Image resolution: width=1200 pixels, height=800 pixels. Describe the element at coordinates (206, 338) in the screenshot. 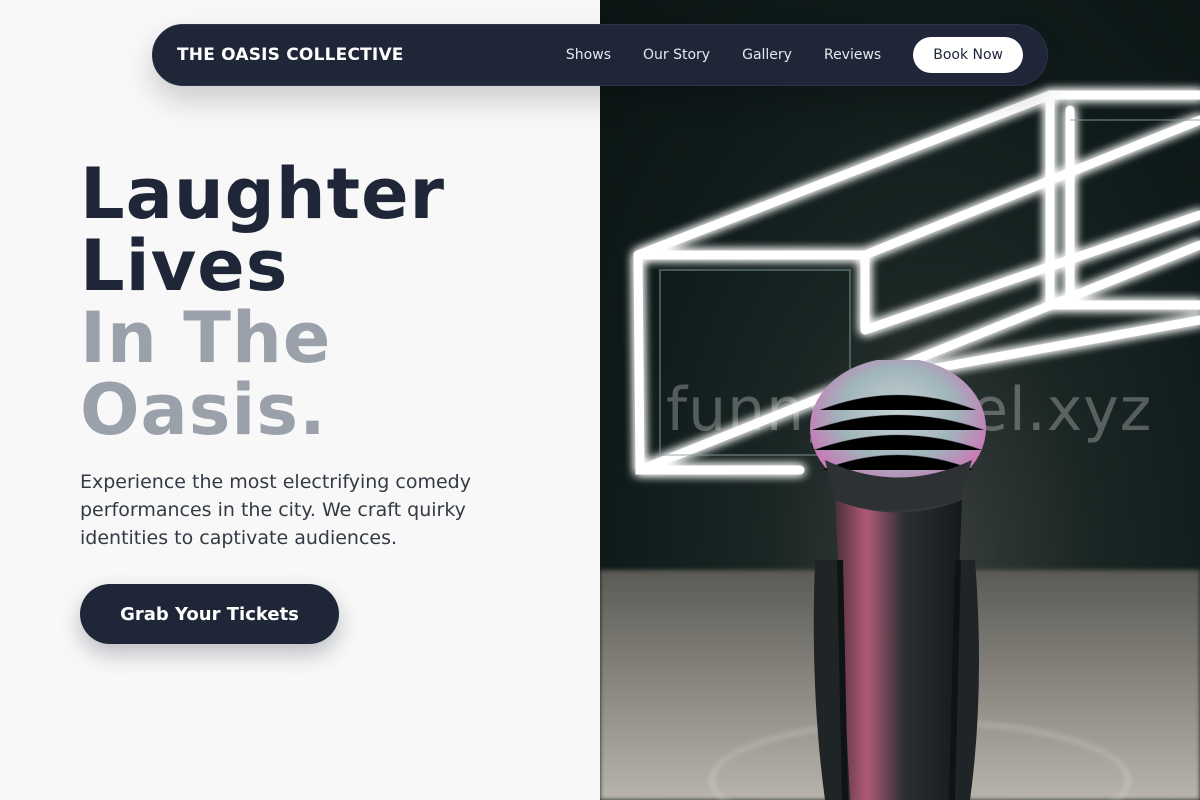

I see `headline-line-3: In The` at that location.